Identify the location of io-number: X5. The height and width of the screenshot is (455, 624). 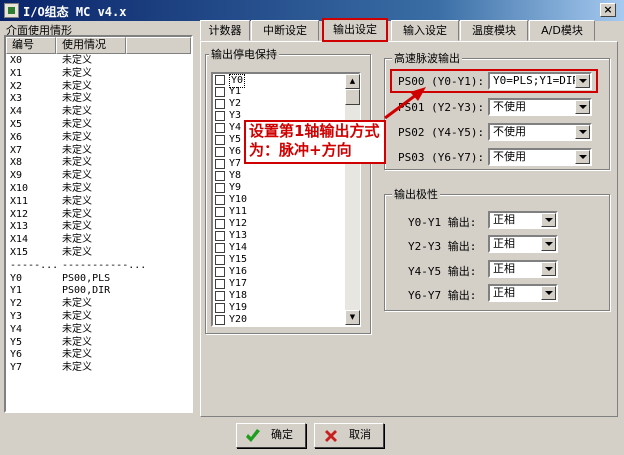
(16, 124).